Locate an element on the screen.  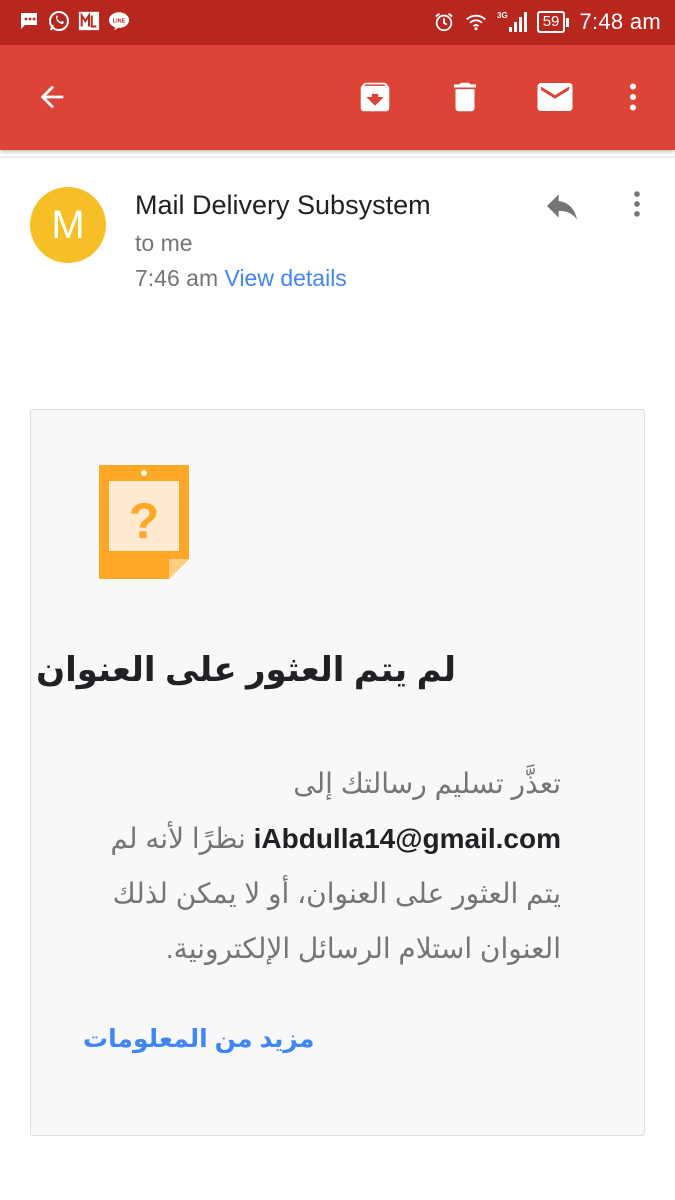
message-more-button is located at coordinates (637, 204).